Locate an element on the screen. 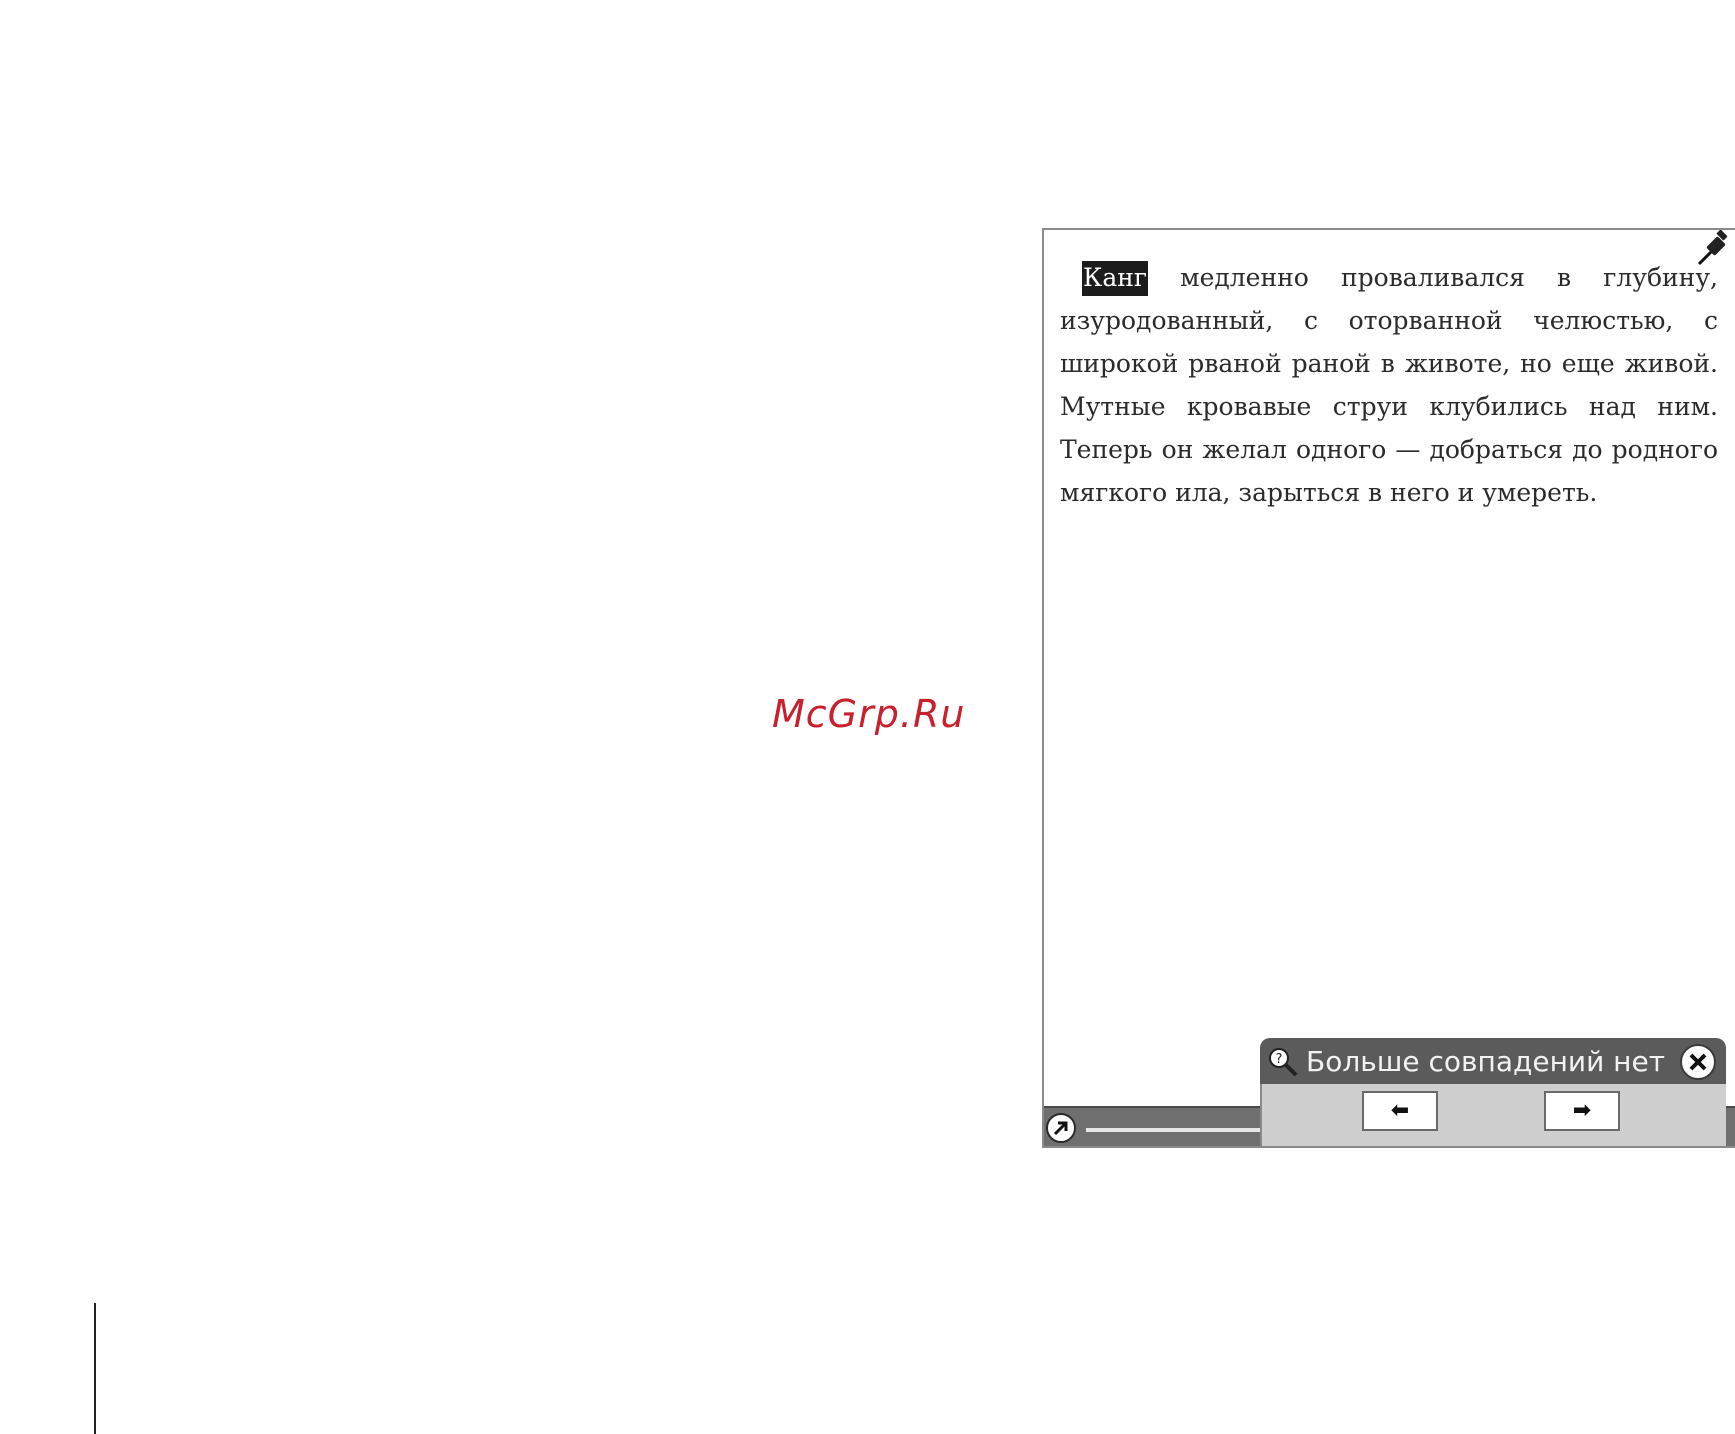  reading-progress-bar is located at coordinates (1186, 1130).